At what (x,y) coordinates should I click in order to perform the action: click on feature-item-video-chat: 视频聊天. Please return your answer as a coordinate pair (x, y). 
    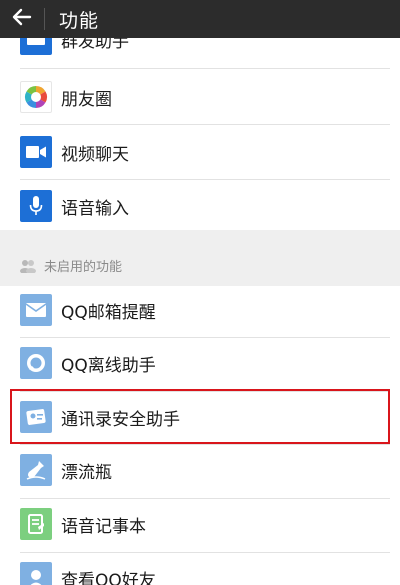
    Looking at the image, I should click on (200, 152).